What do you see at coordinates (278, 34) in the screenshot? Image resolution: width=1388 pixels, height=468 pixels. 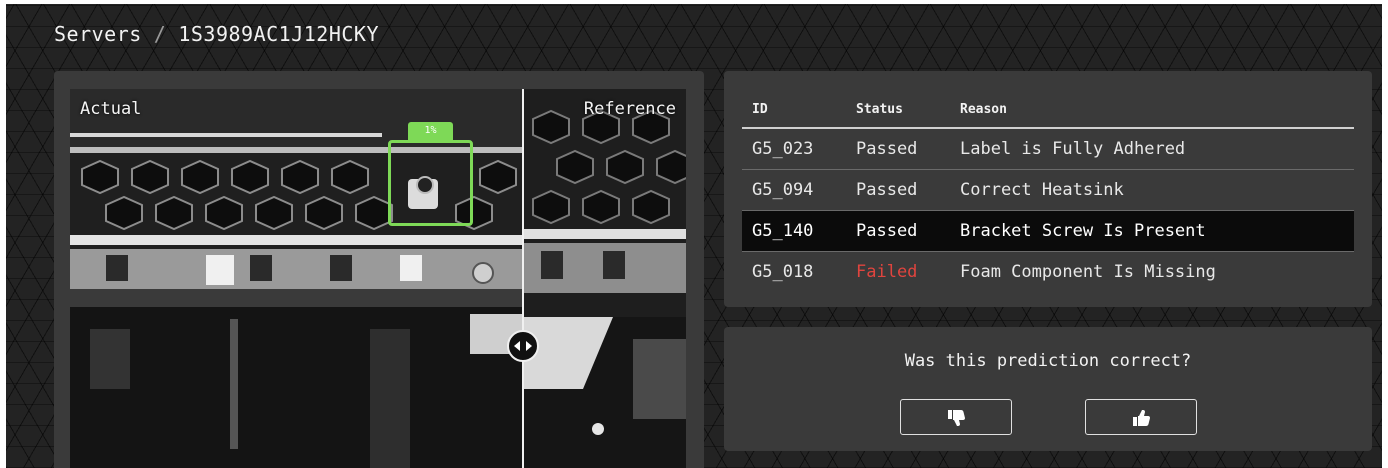 I see `breadcrumb-current-serial: 1S3989AC1J12HCKY` at bounding box center [278, 34].